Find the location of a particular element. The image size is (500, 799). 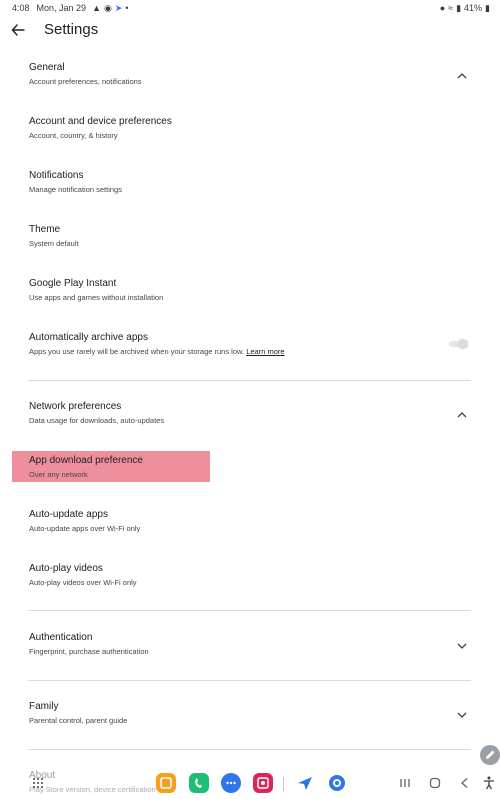

theme-item: Theme System default is located at coordinates (250, 239).